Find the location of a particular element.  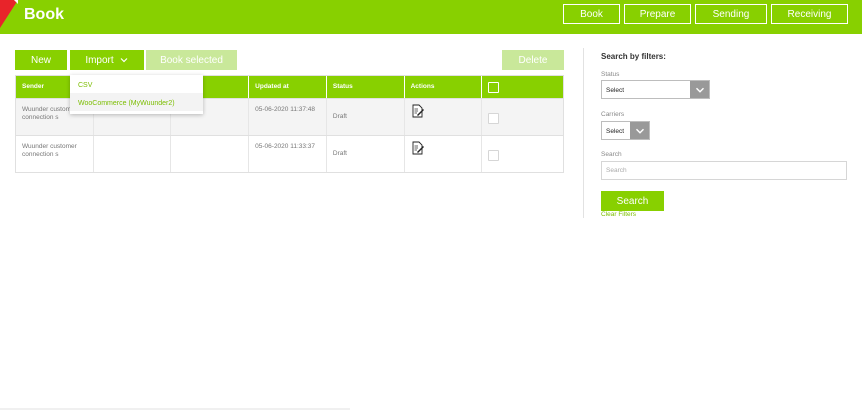

import-csv-item: CSV is located at coordinates (136, 84).